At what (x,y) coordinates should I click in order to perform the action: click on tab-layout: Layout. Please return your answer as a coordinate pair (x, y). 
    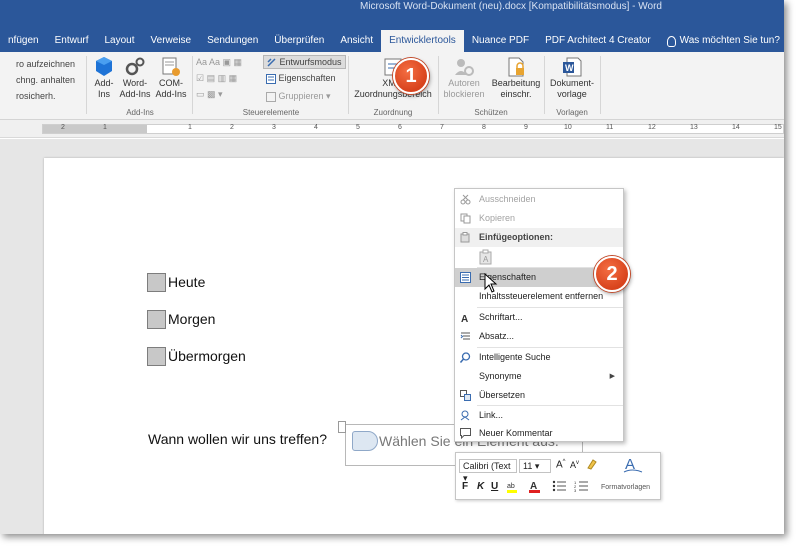
    Looking at the image, I should click on (120, 41).